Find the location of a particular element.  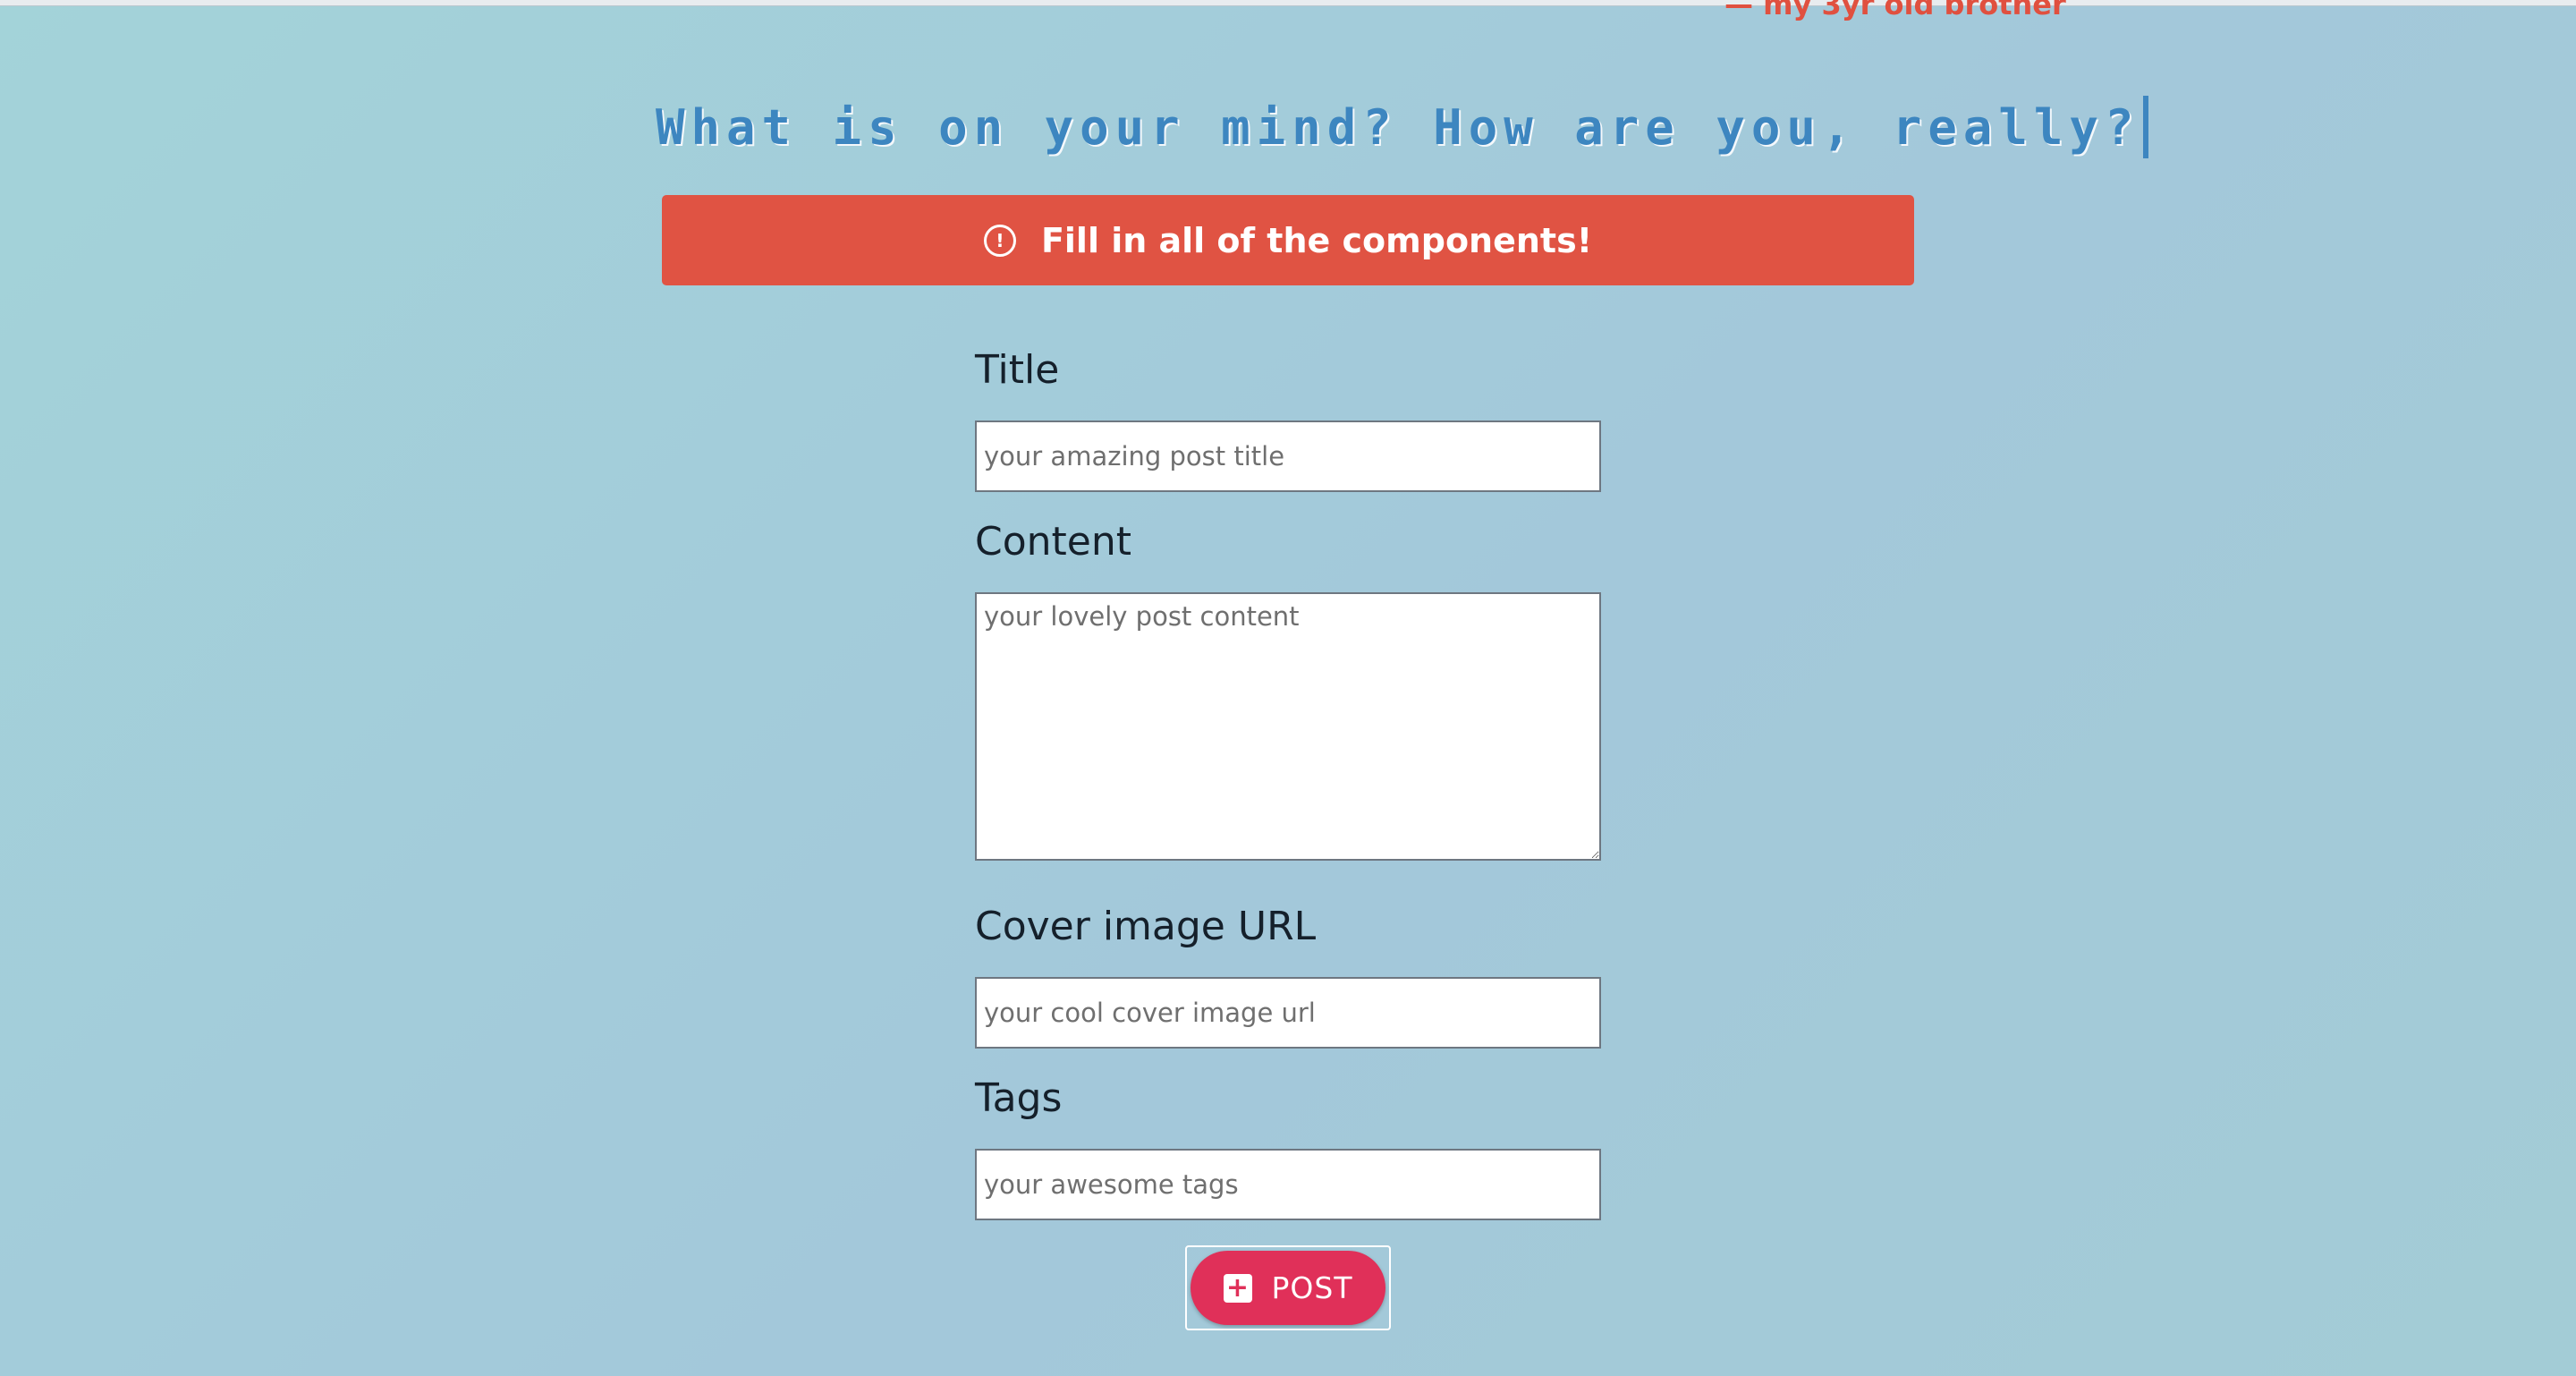

typing-cursor is located at coordinates (2146, 127).